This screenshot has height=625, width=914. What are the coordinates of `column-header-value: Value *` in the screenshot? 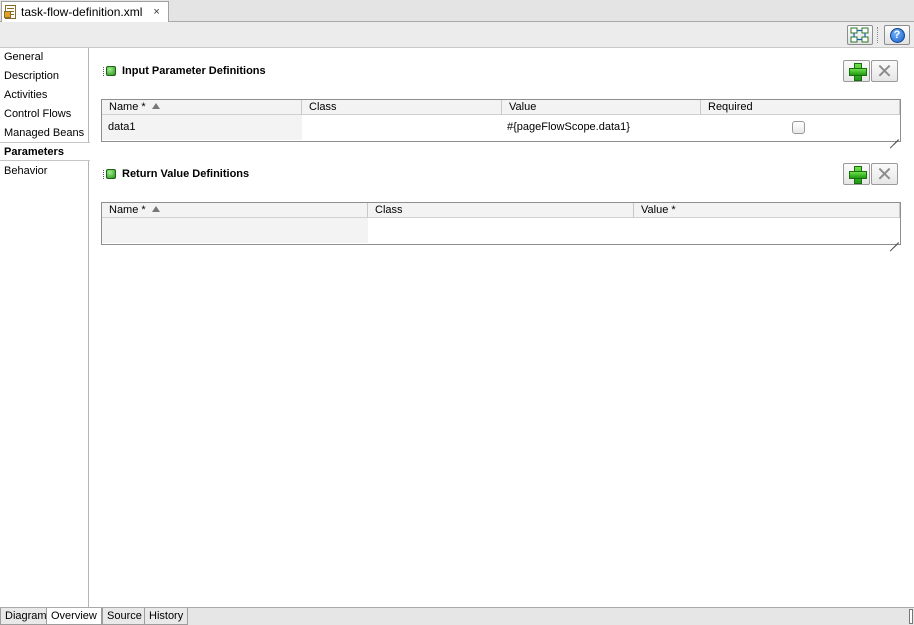 It's located at (767, 210).